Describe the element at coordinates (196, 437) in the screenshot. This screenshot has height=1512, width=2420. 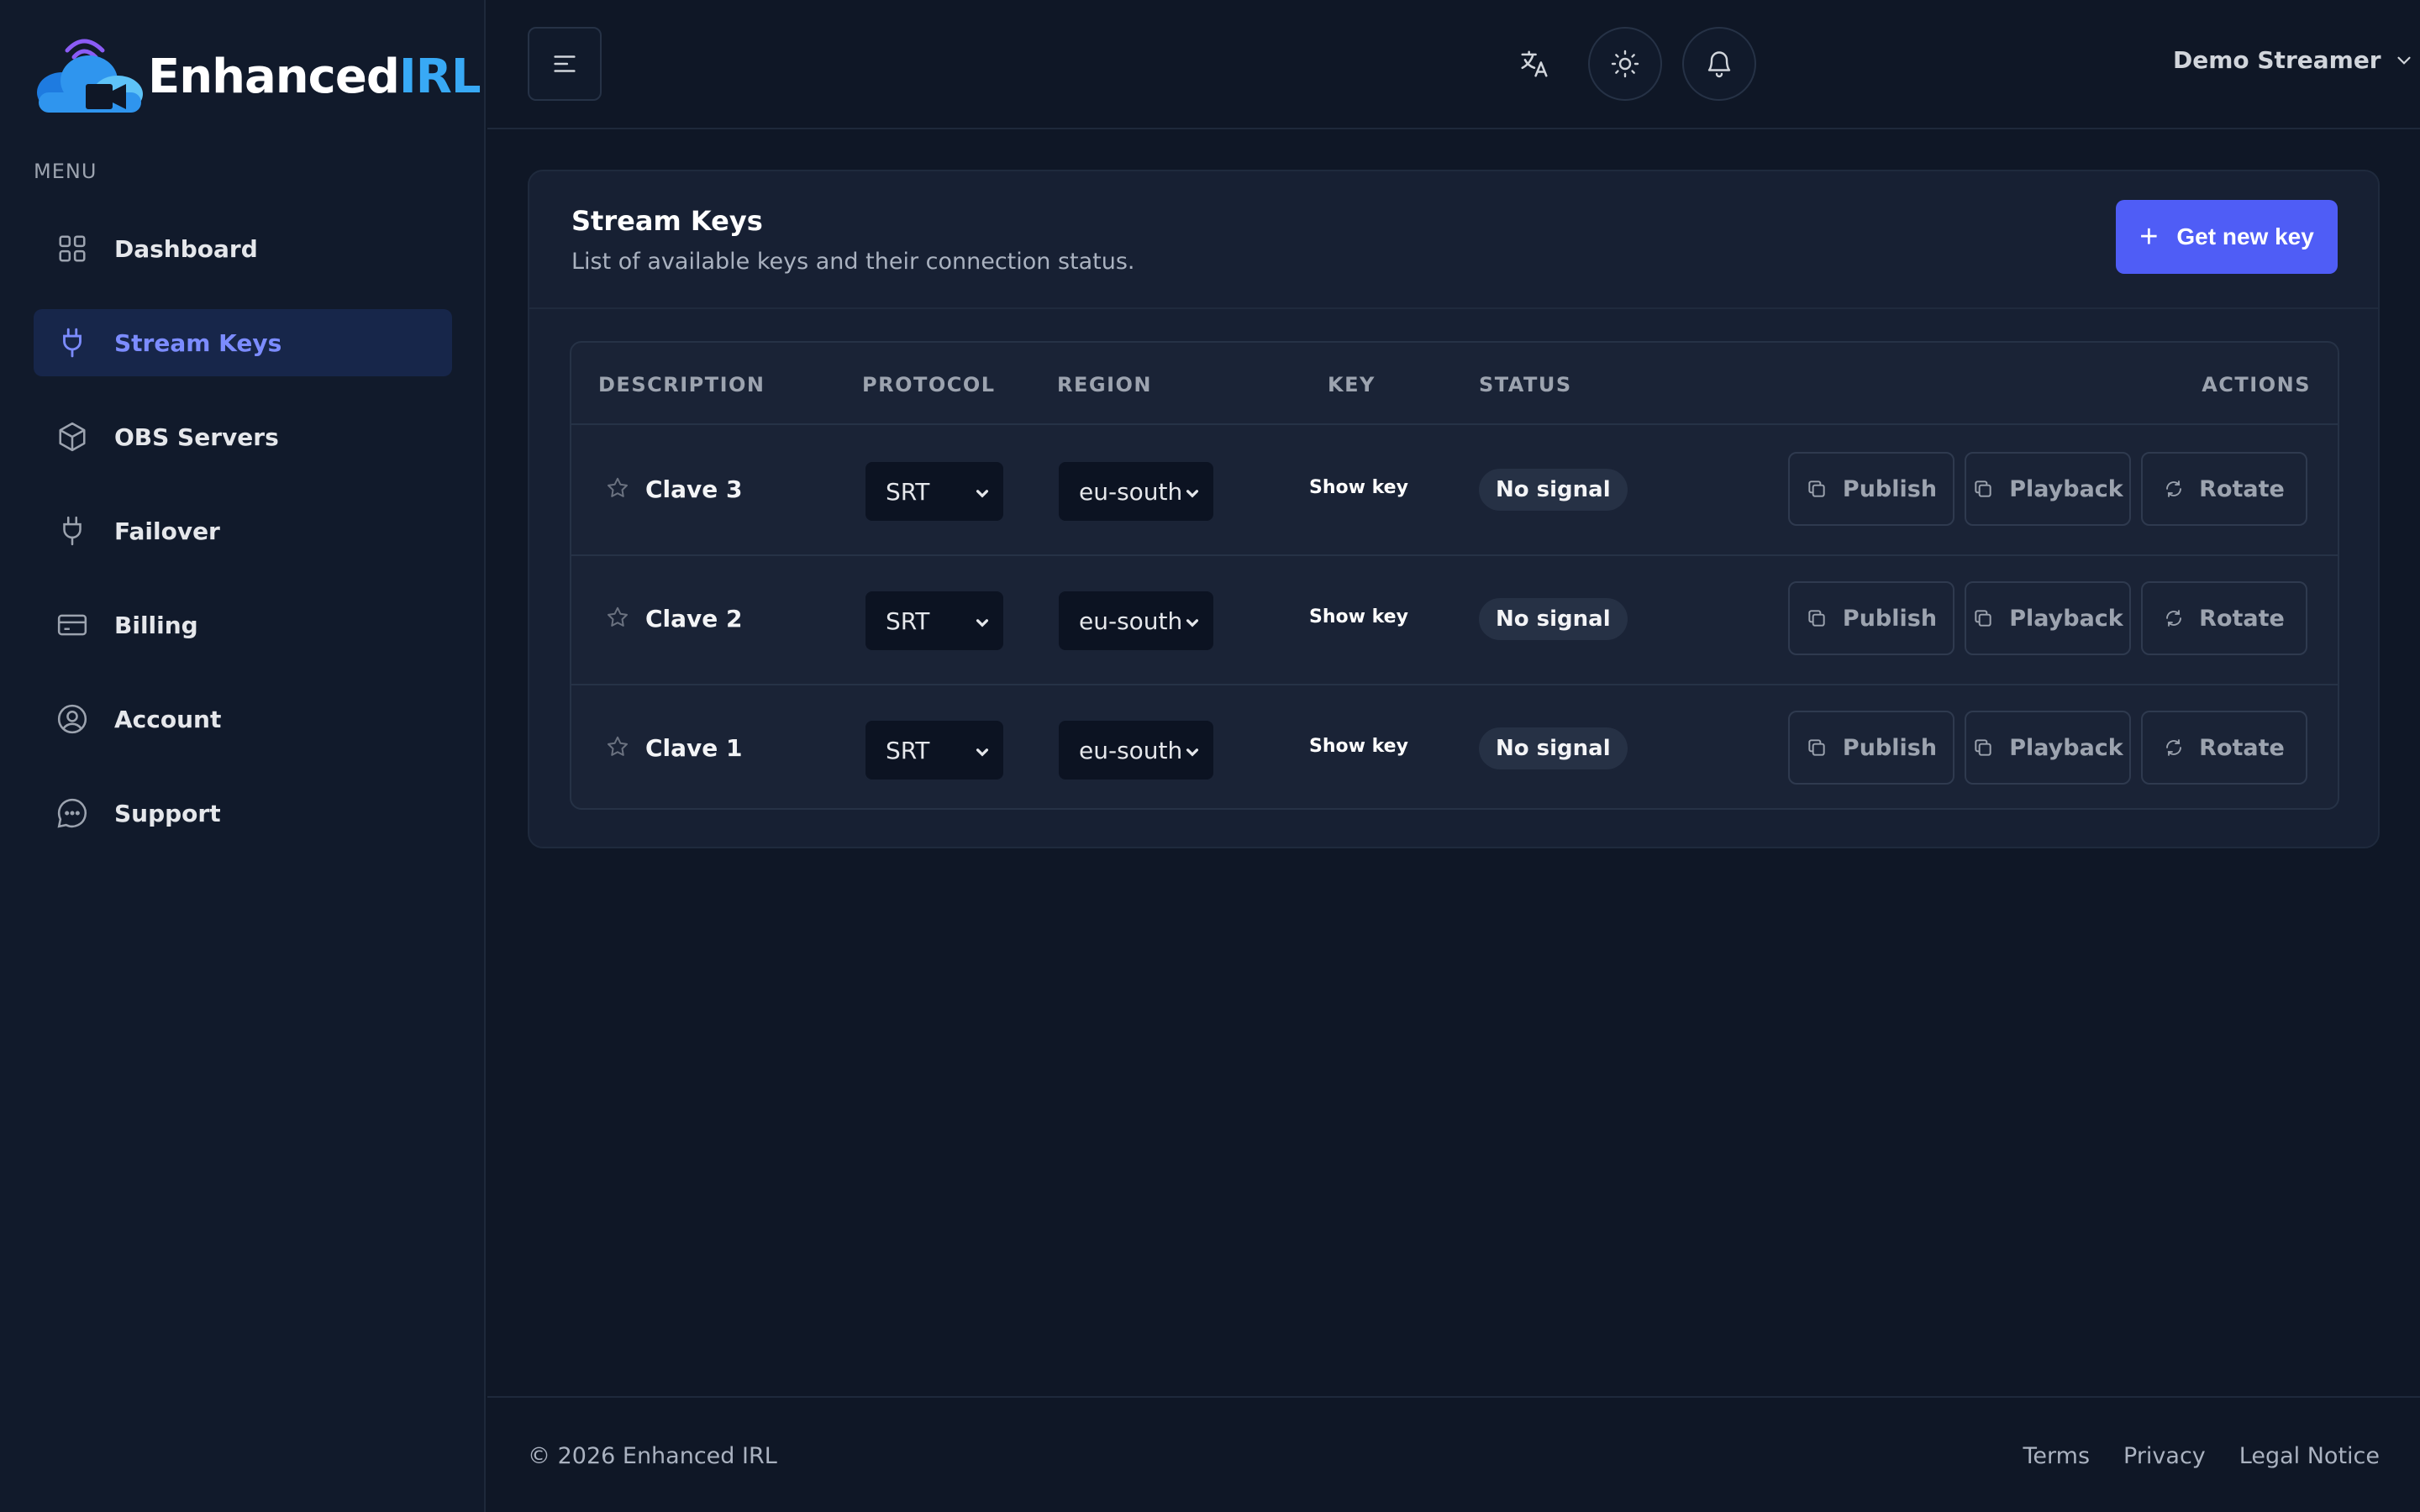
I see `sidebar-item-label: OBS Servers` at that location.